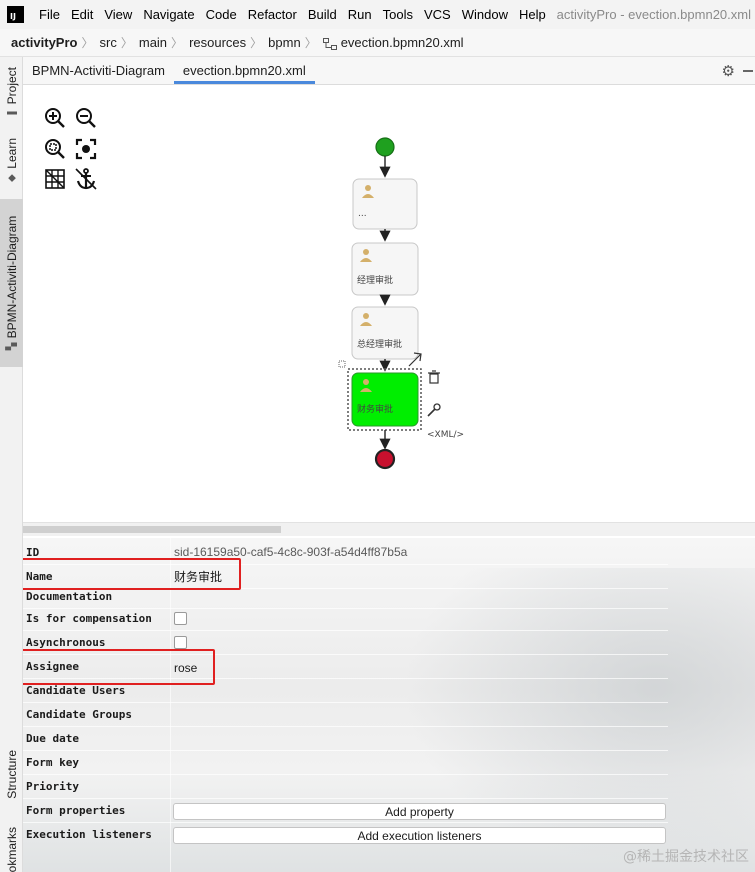 The height and width of the screenshot is (872, 755). What do you see at coordinates (434, 377) in the screenshot?
I see `trash-icon` at bounding box center [434, 377].